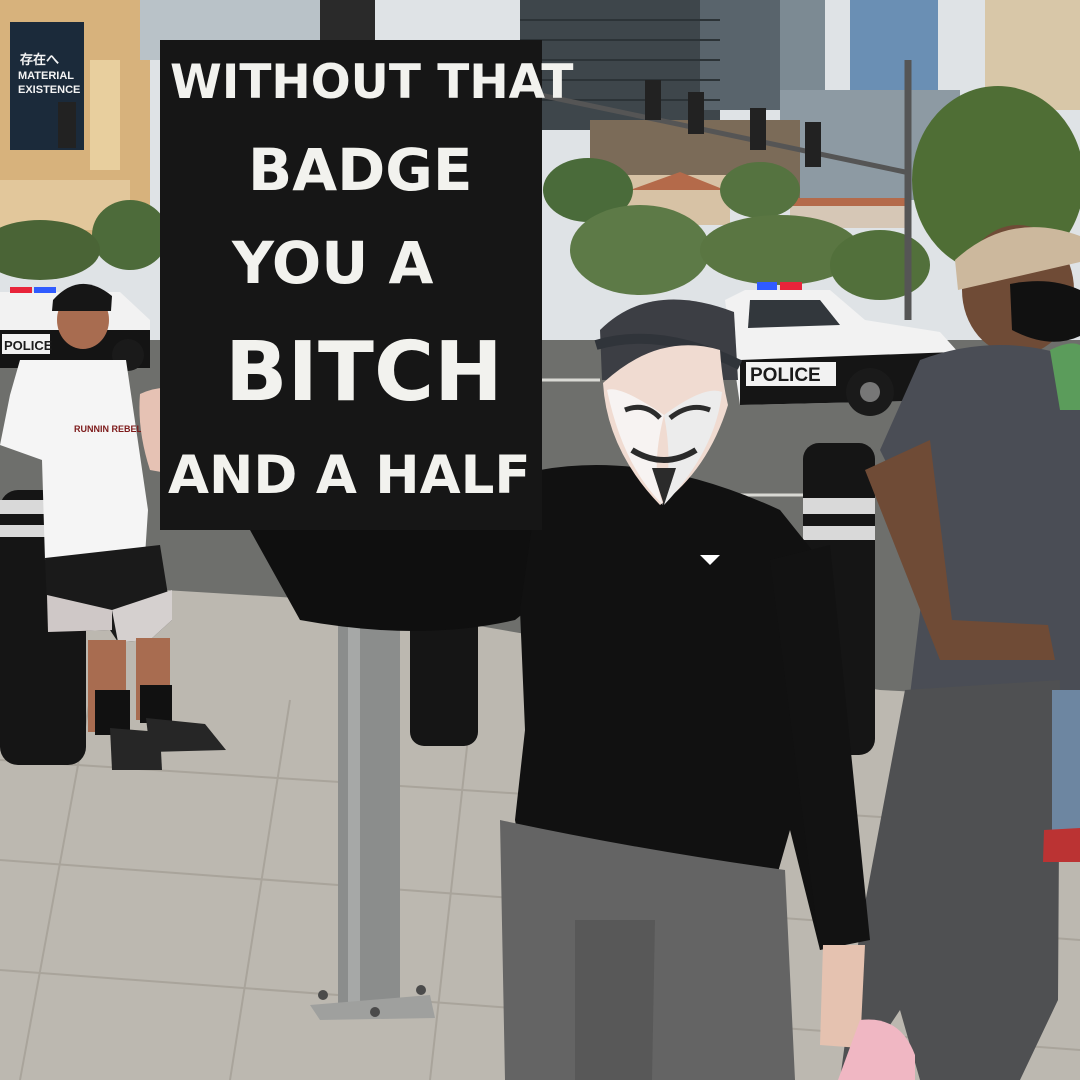 The height and width of the screenshot is (1080, 1080). What do you see at coordinates (28, 345) in the screenshot?
I see `police-label-left: POLICE` at bounding box center [28, 345].